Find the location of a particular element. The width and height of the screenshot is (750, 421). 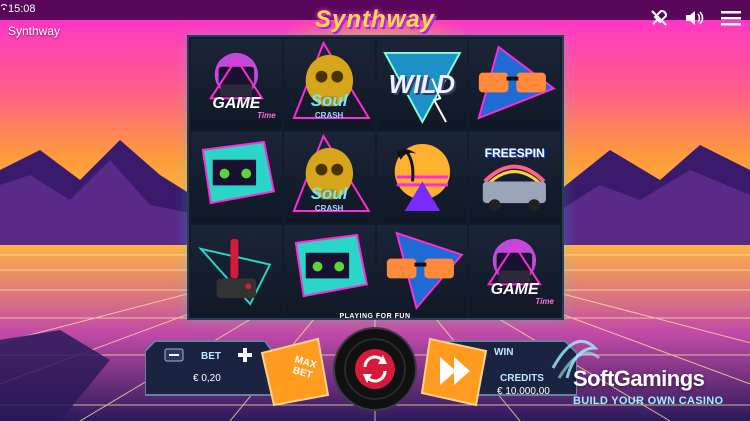

win-label: WIN is located at coordinates (504, 352).